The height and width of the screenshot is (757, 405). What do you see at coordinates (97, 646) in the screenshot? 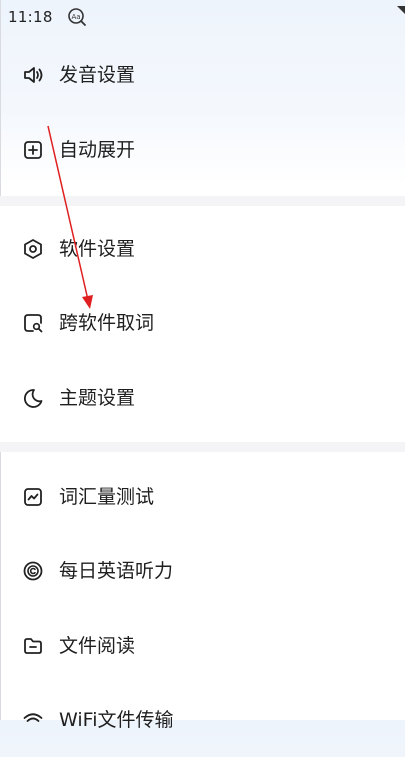
I see `menu-item-label: 文件阅读` at bounding box center [97, 646].